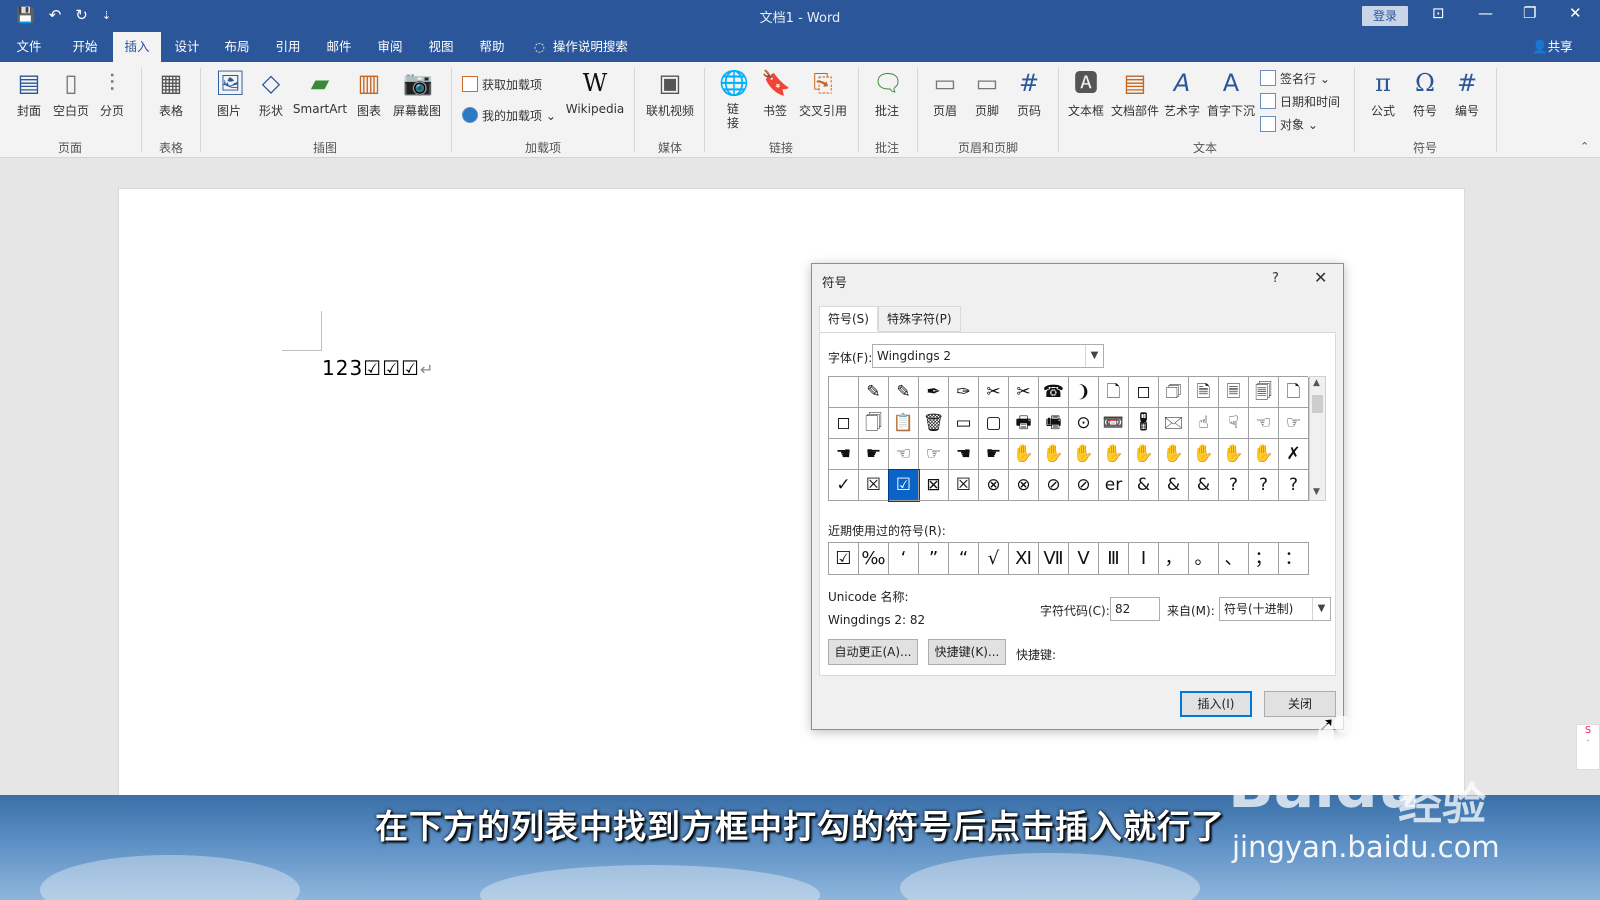 Image resolution: width=1600 pixels, height=900 pixels. Describe the element at coordinates (1438, 13) in the screenshot. I see `ribbon-display-icon: ⊡` at that location.